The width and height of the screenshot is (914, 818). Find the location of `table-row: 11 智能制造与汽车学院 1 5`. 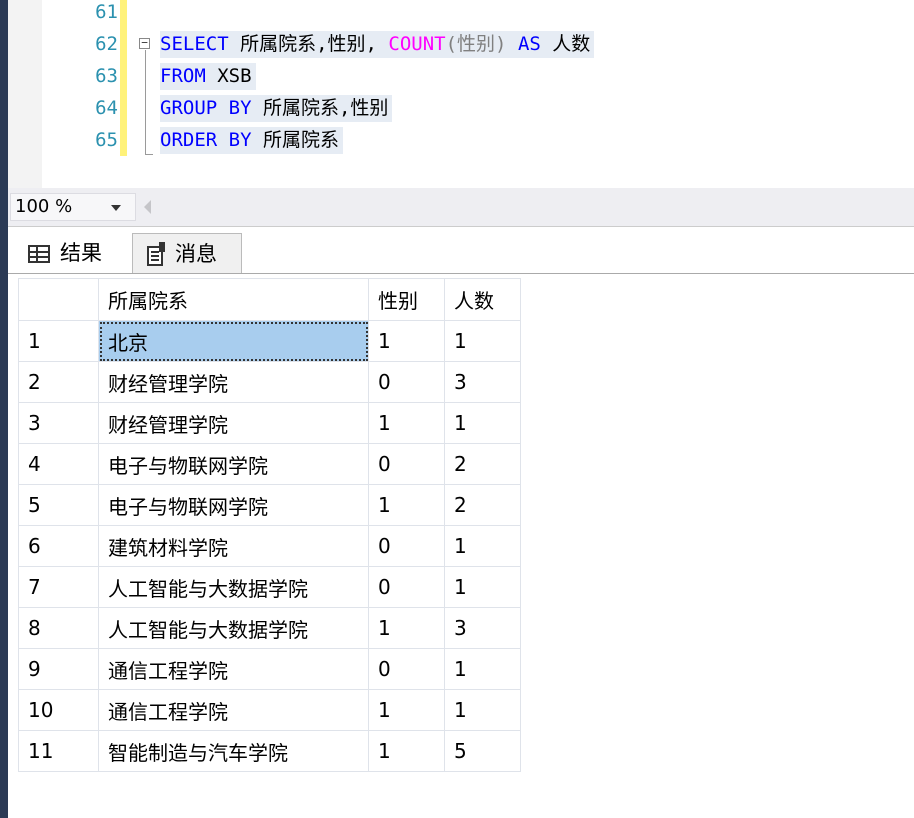

table-row: 11 智能制造与汽车学院 1 5 is located at coordinates (269, 751).